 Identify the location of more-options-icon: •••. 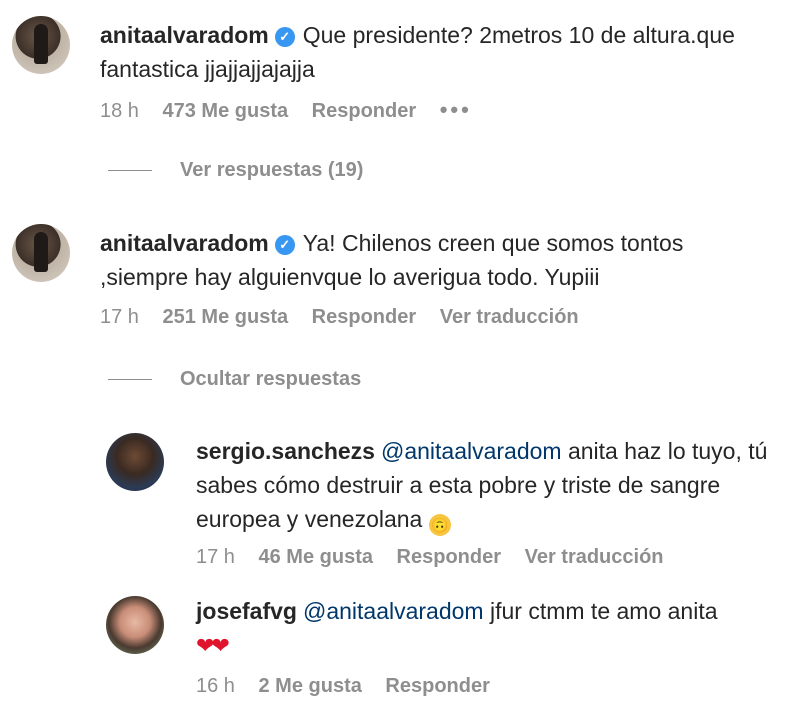
(456, 109).